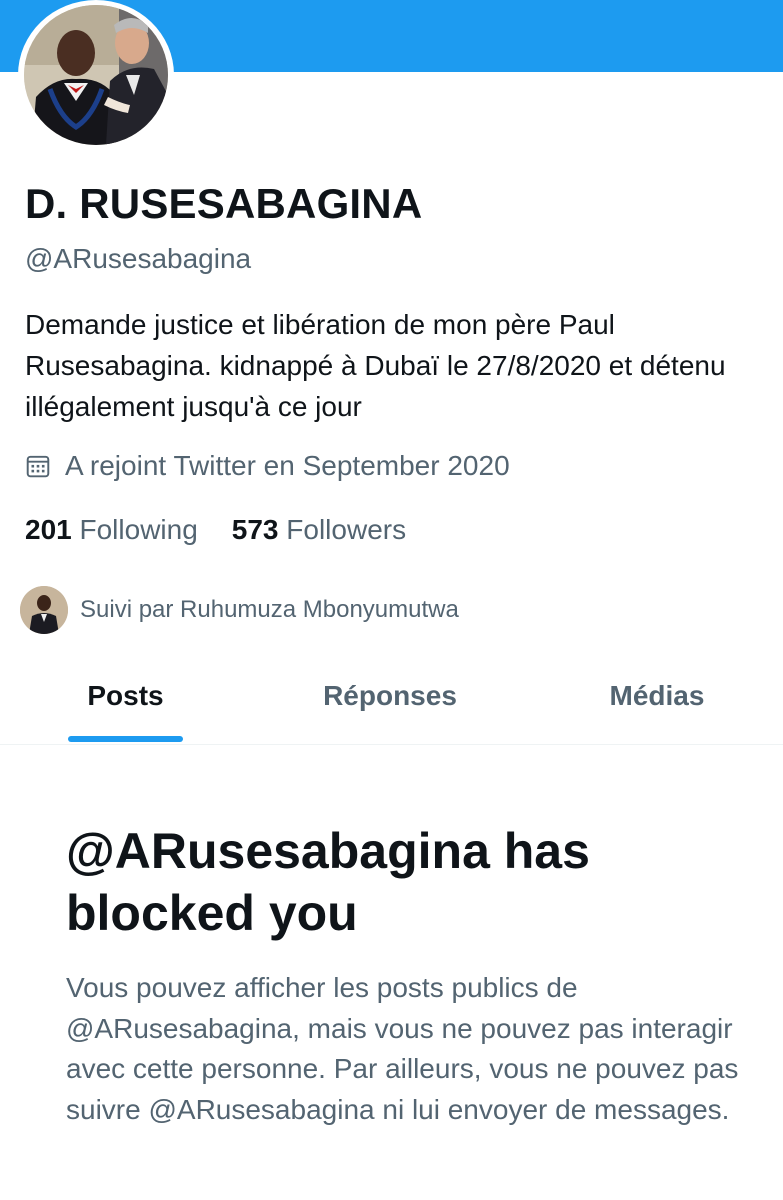 The height and width of the screenshot is (1200, 783). Describe the element at coordinates (269, 609) in the screenshot. I see `followed-by-text: Suivi par Ruhumuza Mbonyumutwa` at that location.